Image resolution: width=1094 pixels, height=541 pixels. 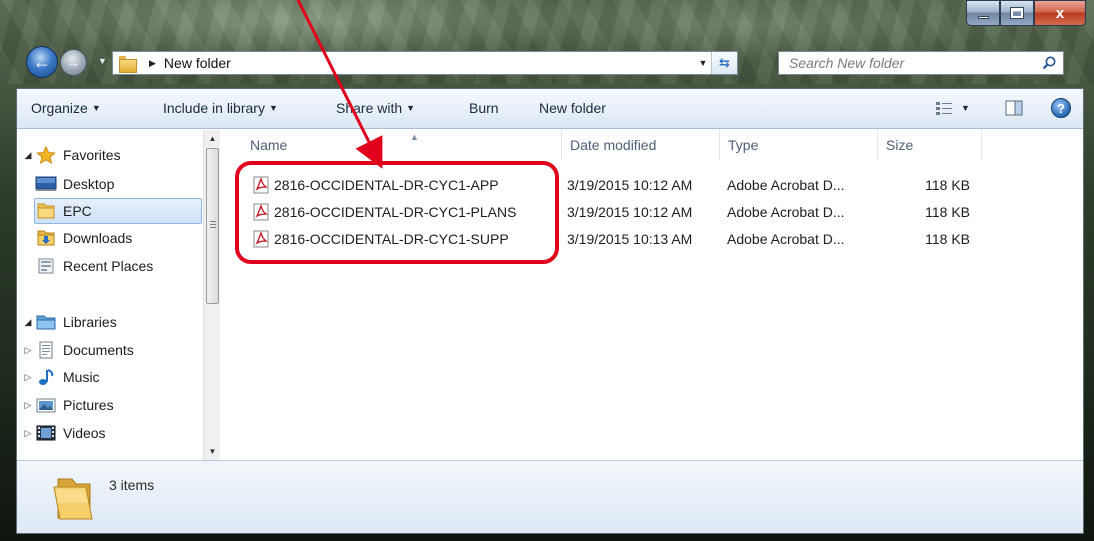 What do you see at coordinates (108, 266) in the screenshot?
I see `nav-item-label: Recent Places` at bounding box center [108, 266].